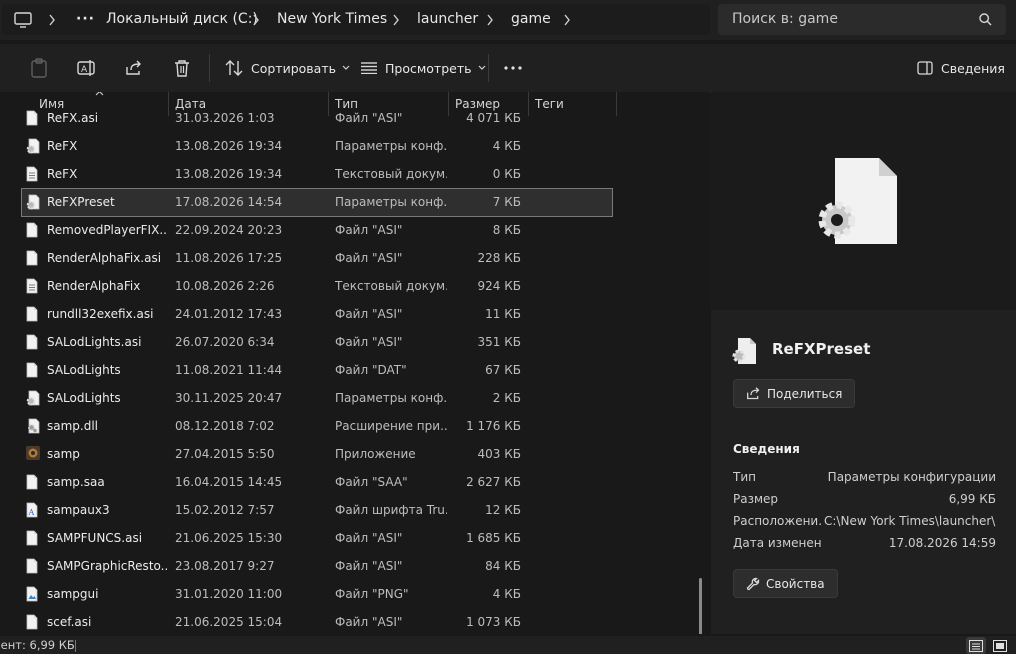  What do you see at coordinates (973, 68) in the screenshot?
I see `details-label: Сведения` at bounding box center [973, 68].